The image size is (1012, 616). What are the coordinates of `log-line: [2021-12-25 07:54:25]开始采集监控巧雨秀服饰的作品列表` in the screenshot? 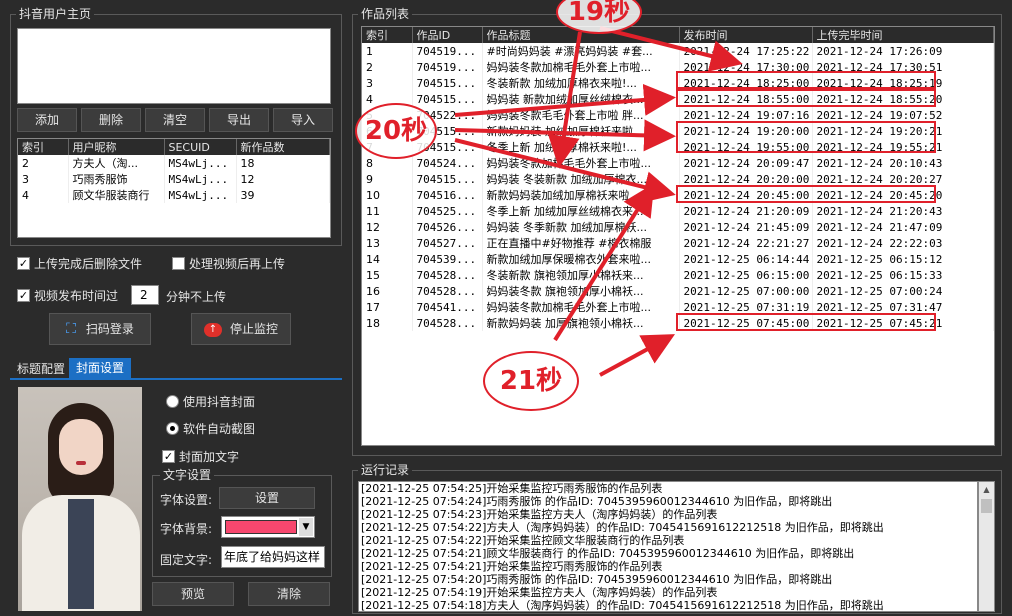 It's located at (512, 488).